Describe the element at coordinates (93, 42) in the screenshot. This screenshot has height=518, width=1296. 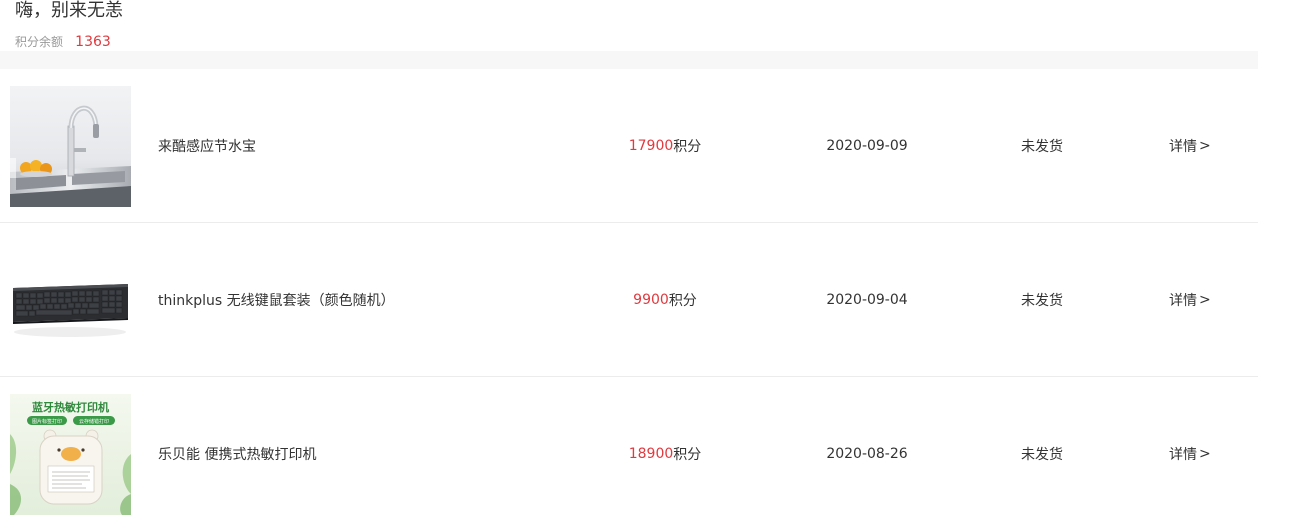
I see `points-balance-value: 1363` at that location.